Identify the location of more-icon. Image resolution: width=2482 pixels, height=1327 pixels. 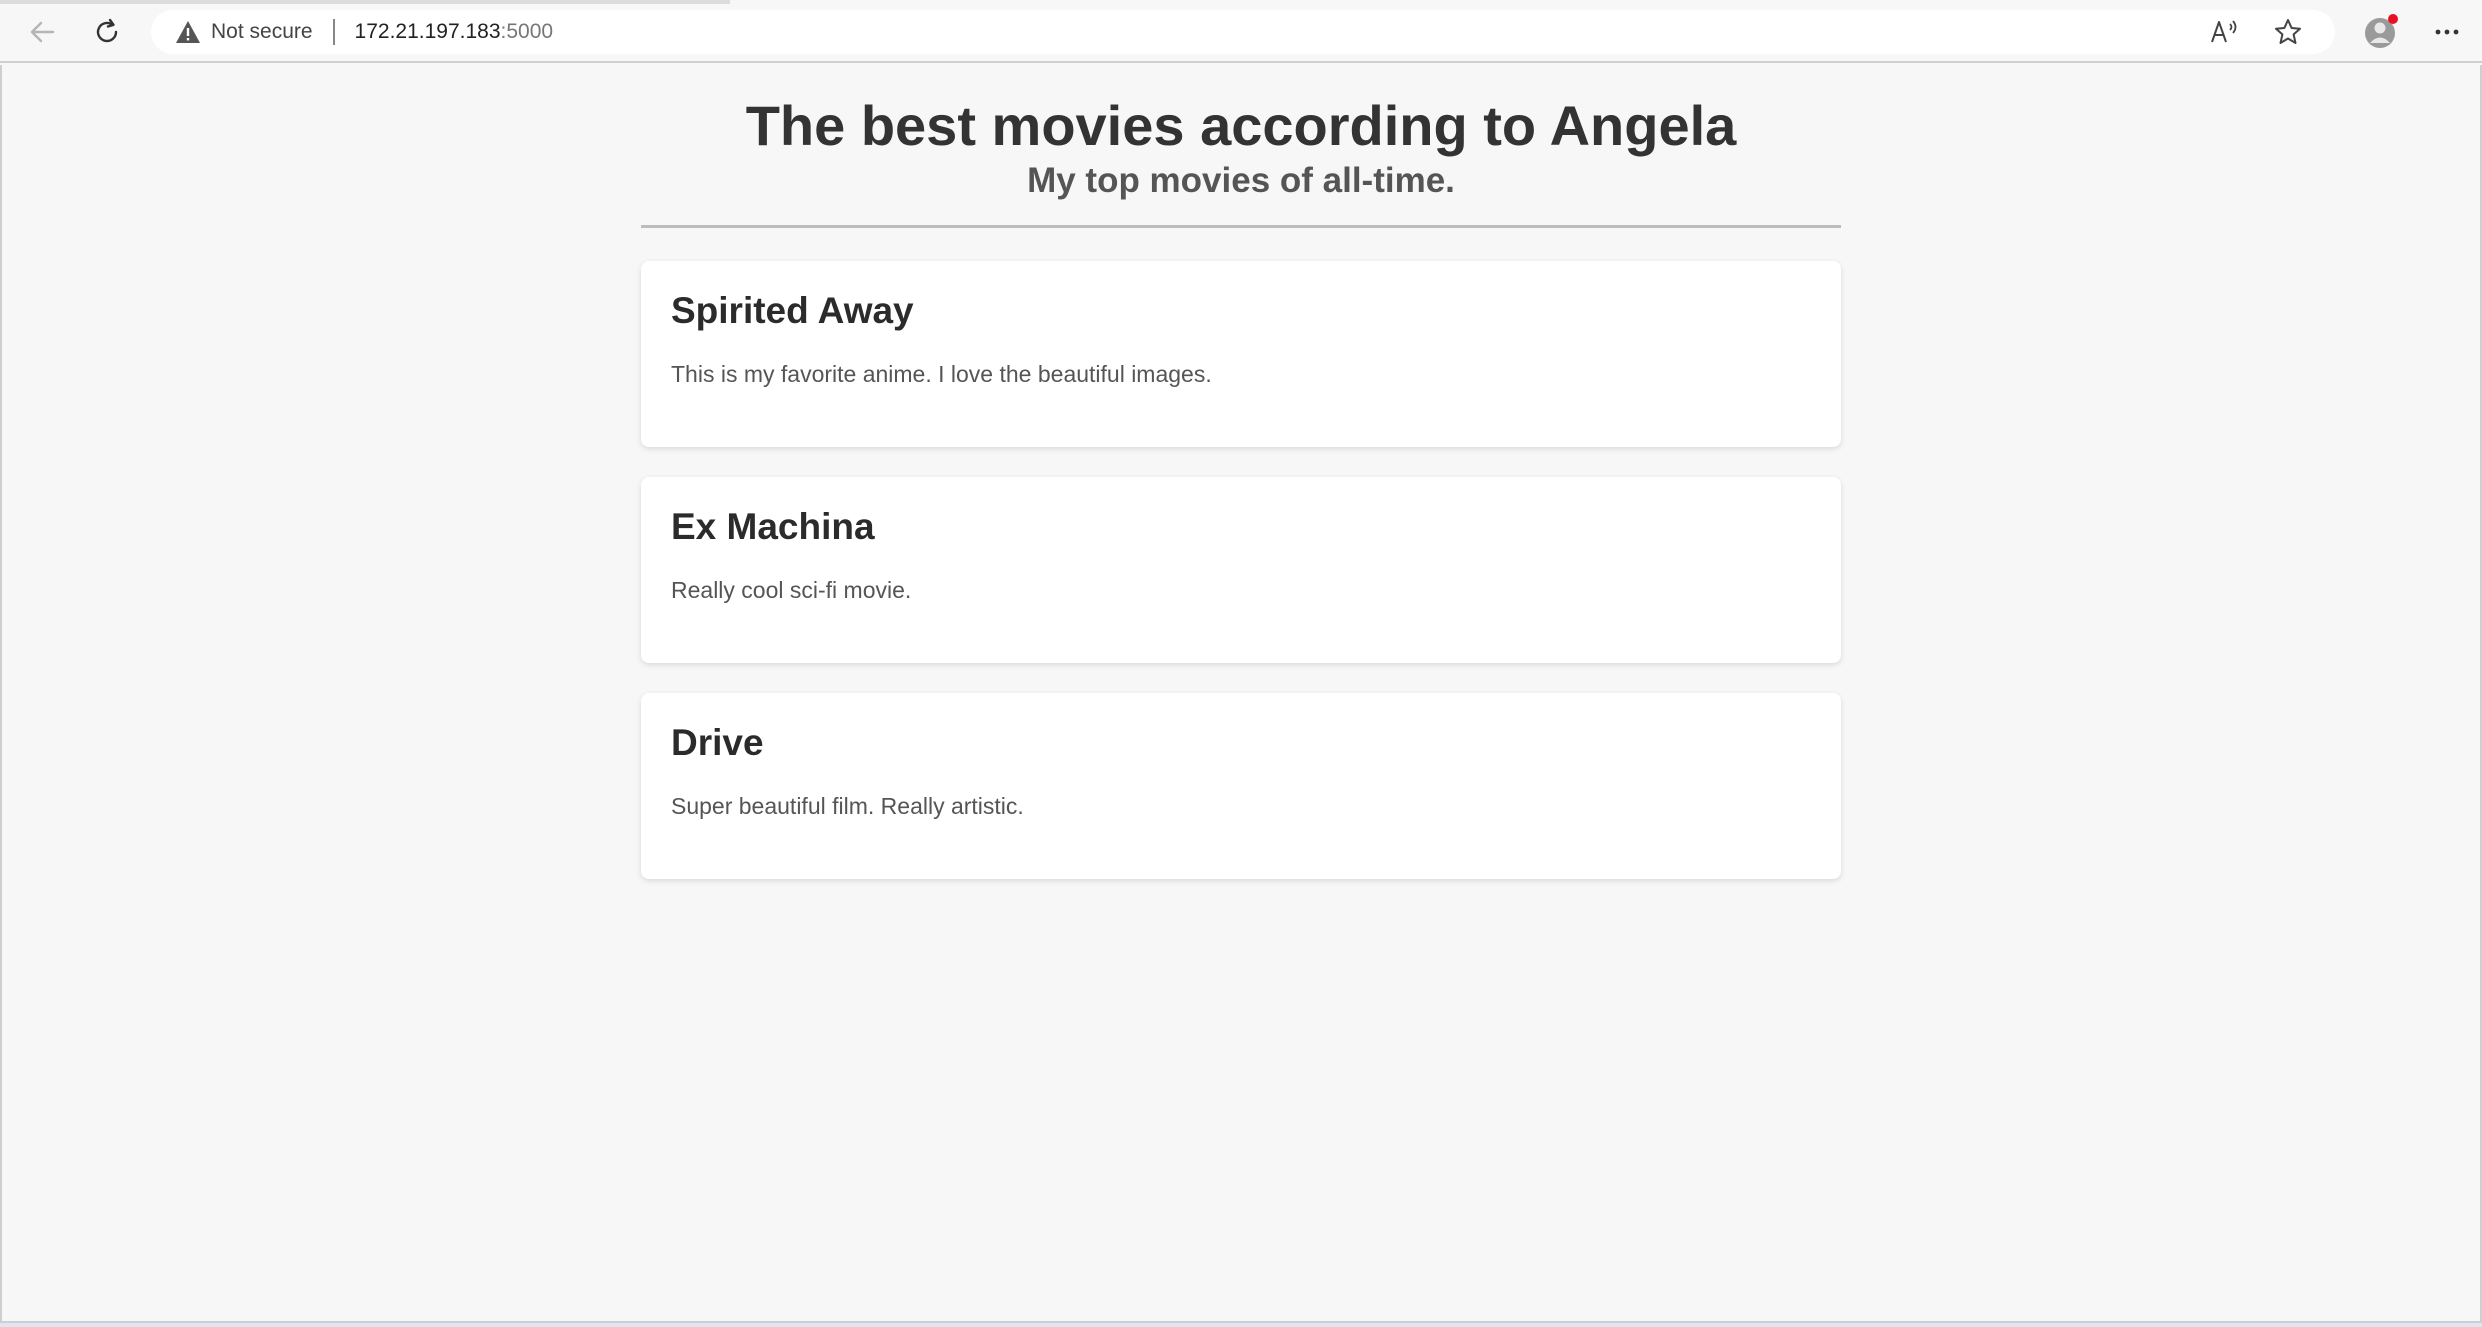
(2447, 32).